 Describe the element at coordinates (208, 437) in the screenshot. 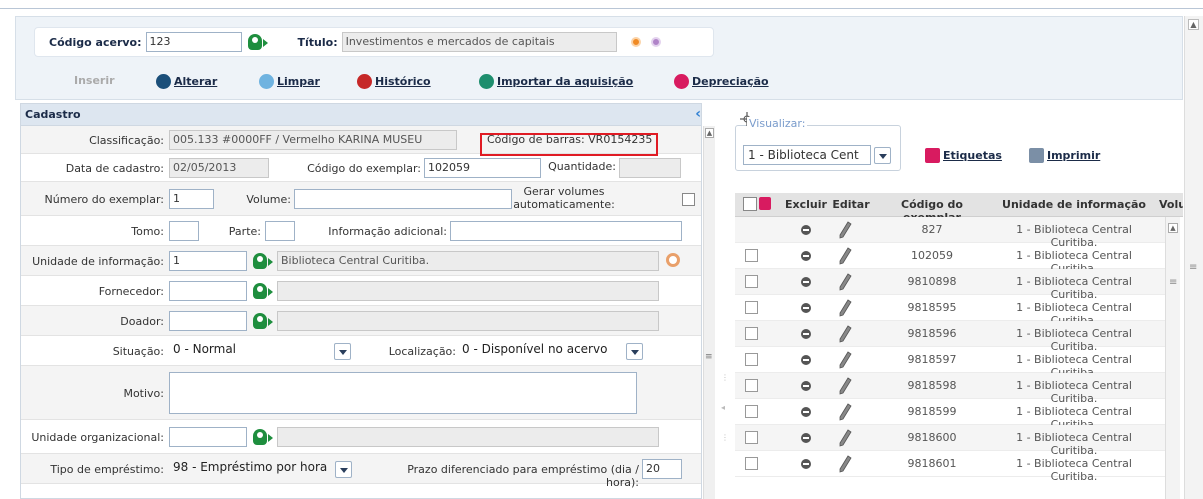

I see `unidade-organizacional-input` at that location.